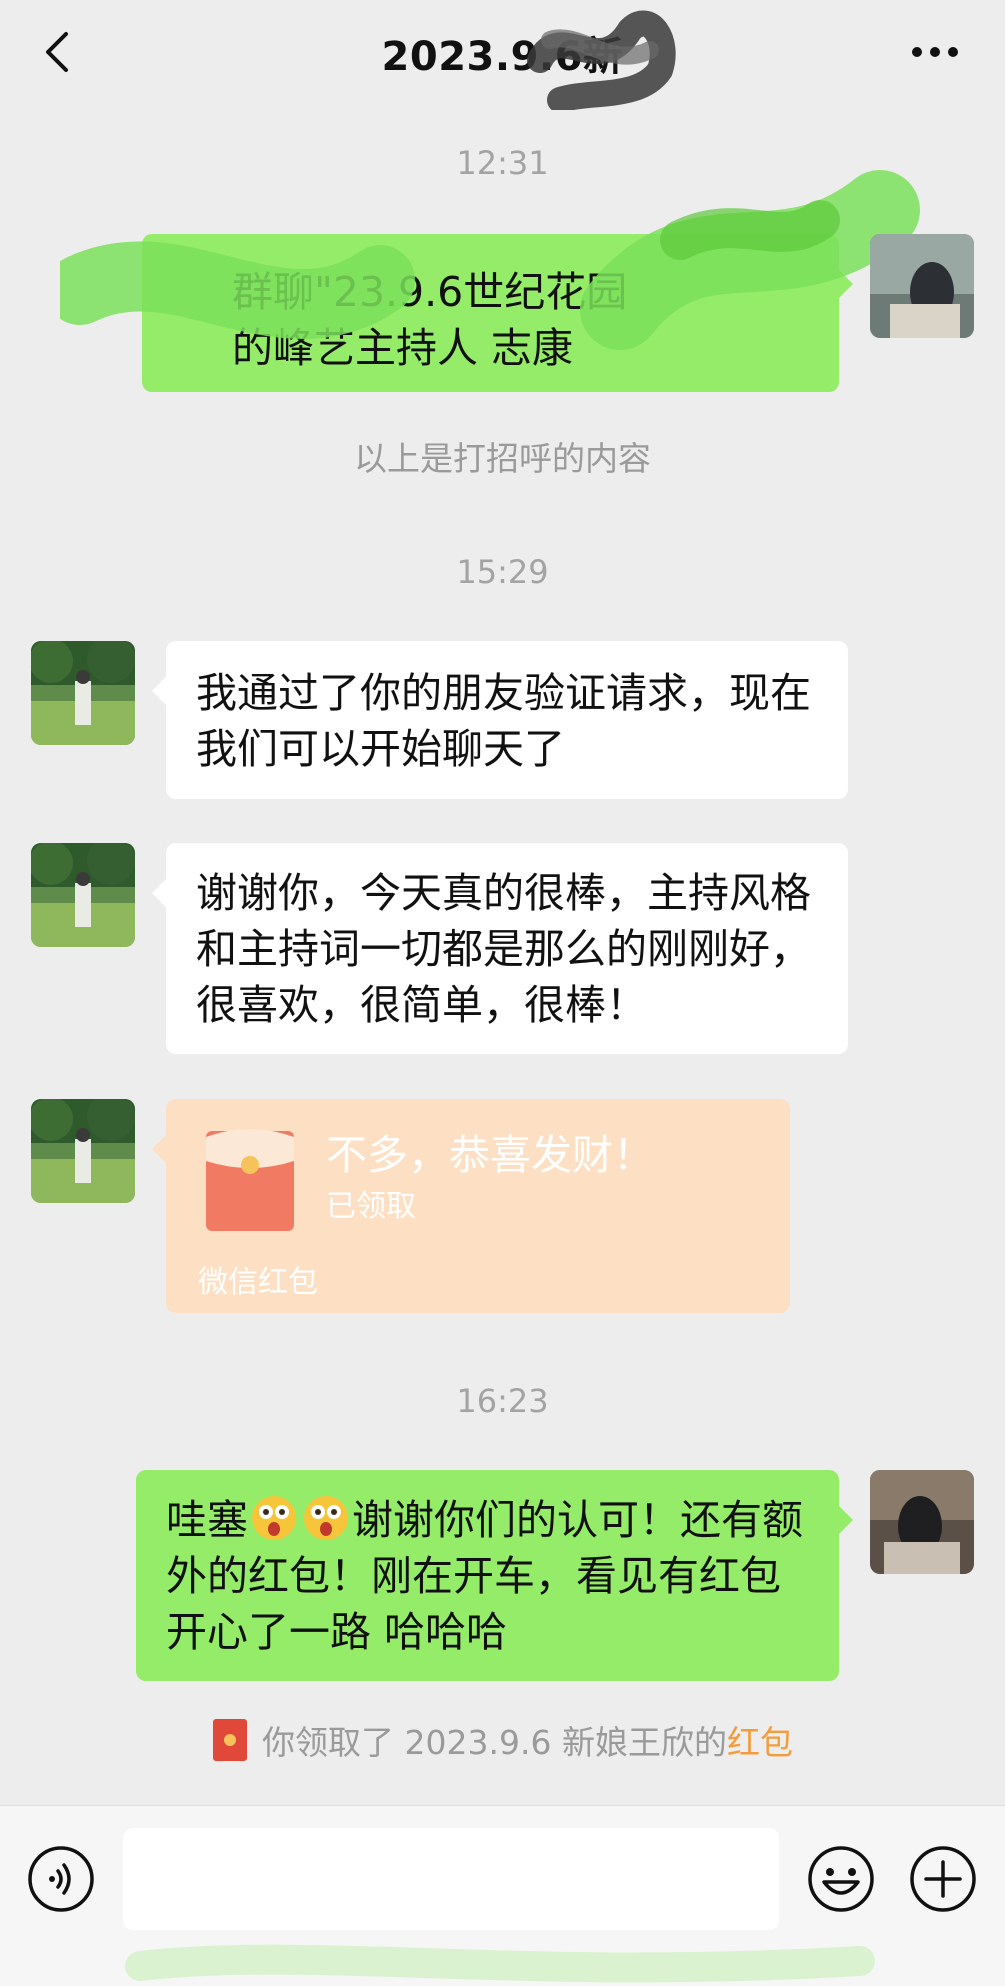 The image size is (1005, 1986). I want to click on red-packet-status: 已领取, so click(371, 1206).